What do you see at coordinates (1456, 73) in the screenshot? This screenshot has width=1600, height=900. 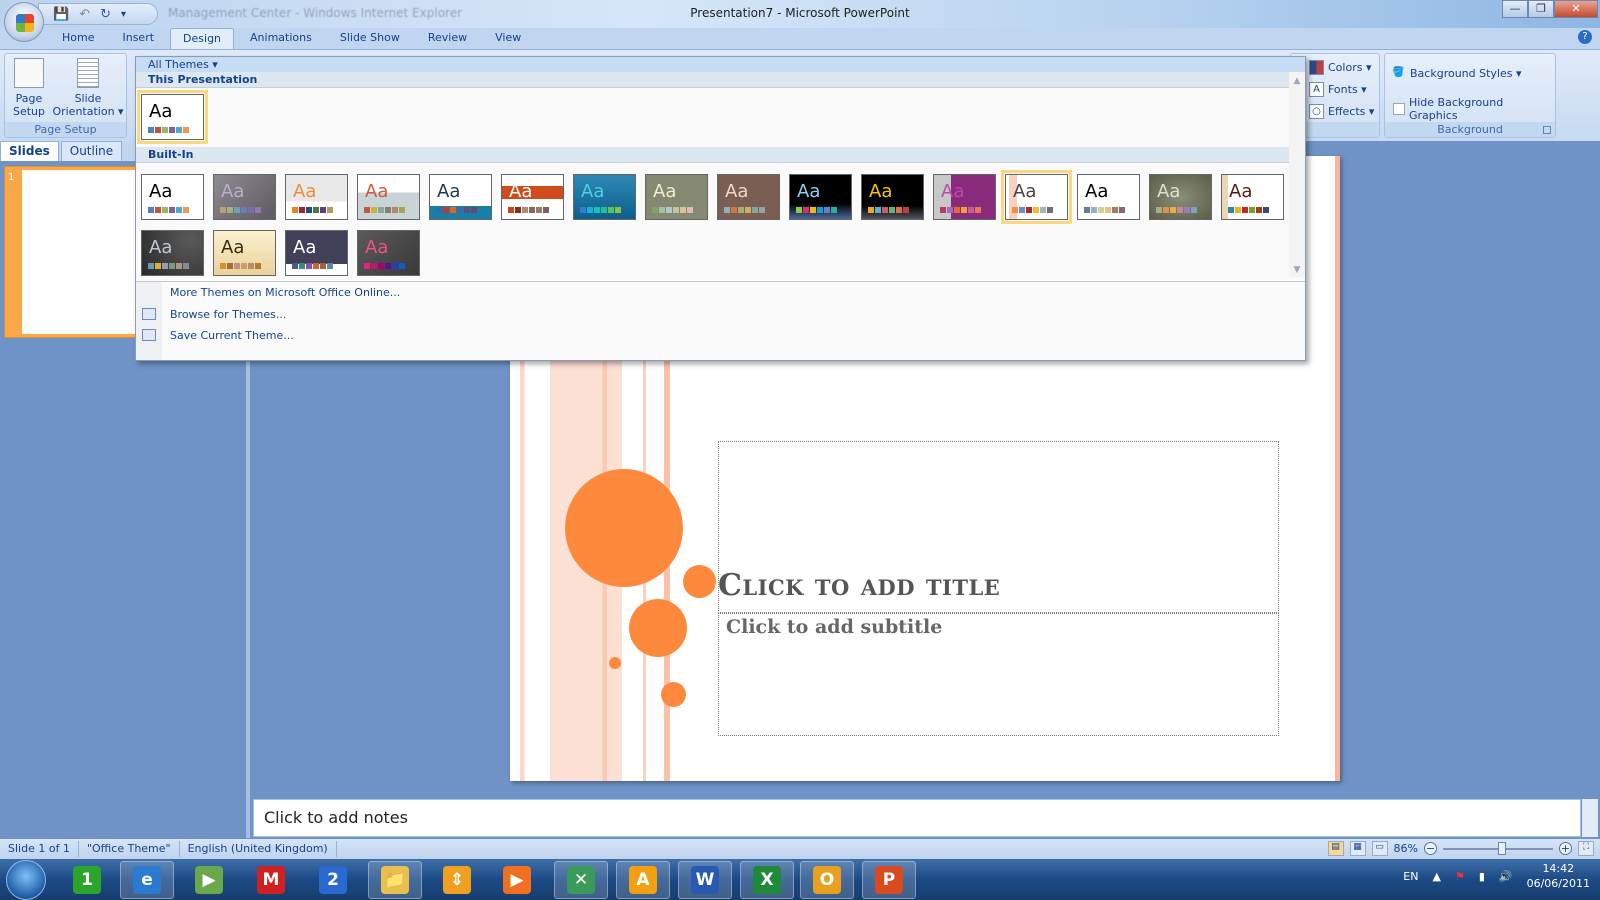 I see `background-styles-button: 🪣 Background Styles ▾` at bounding box center [1456, 73].